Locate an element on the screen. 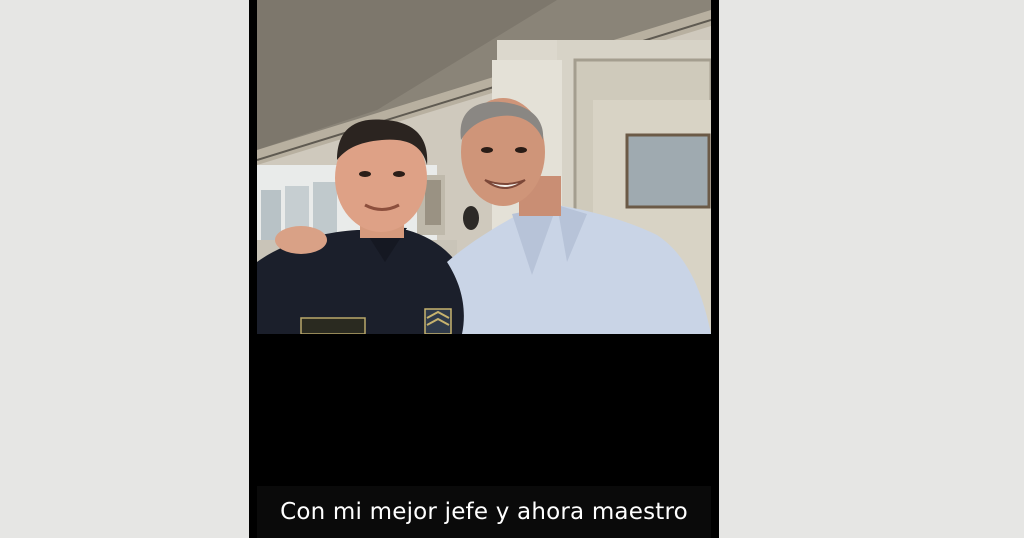  caption-bar: Con mi mejor jefe y ahora maestro is located at coordinates (484, 512).